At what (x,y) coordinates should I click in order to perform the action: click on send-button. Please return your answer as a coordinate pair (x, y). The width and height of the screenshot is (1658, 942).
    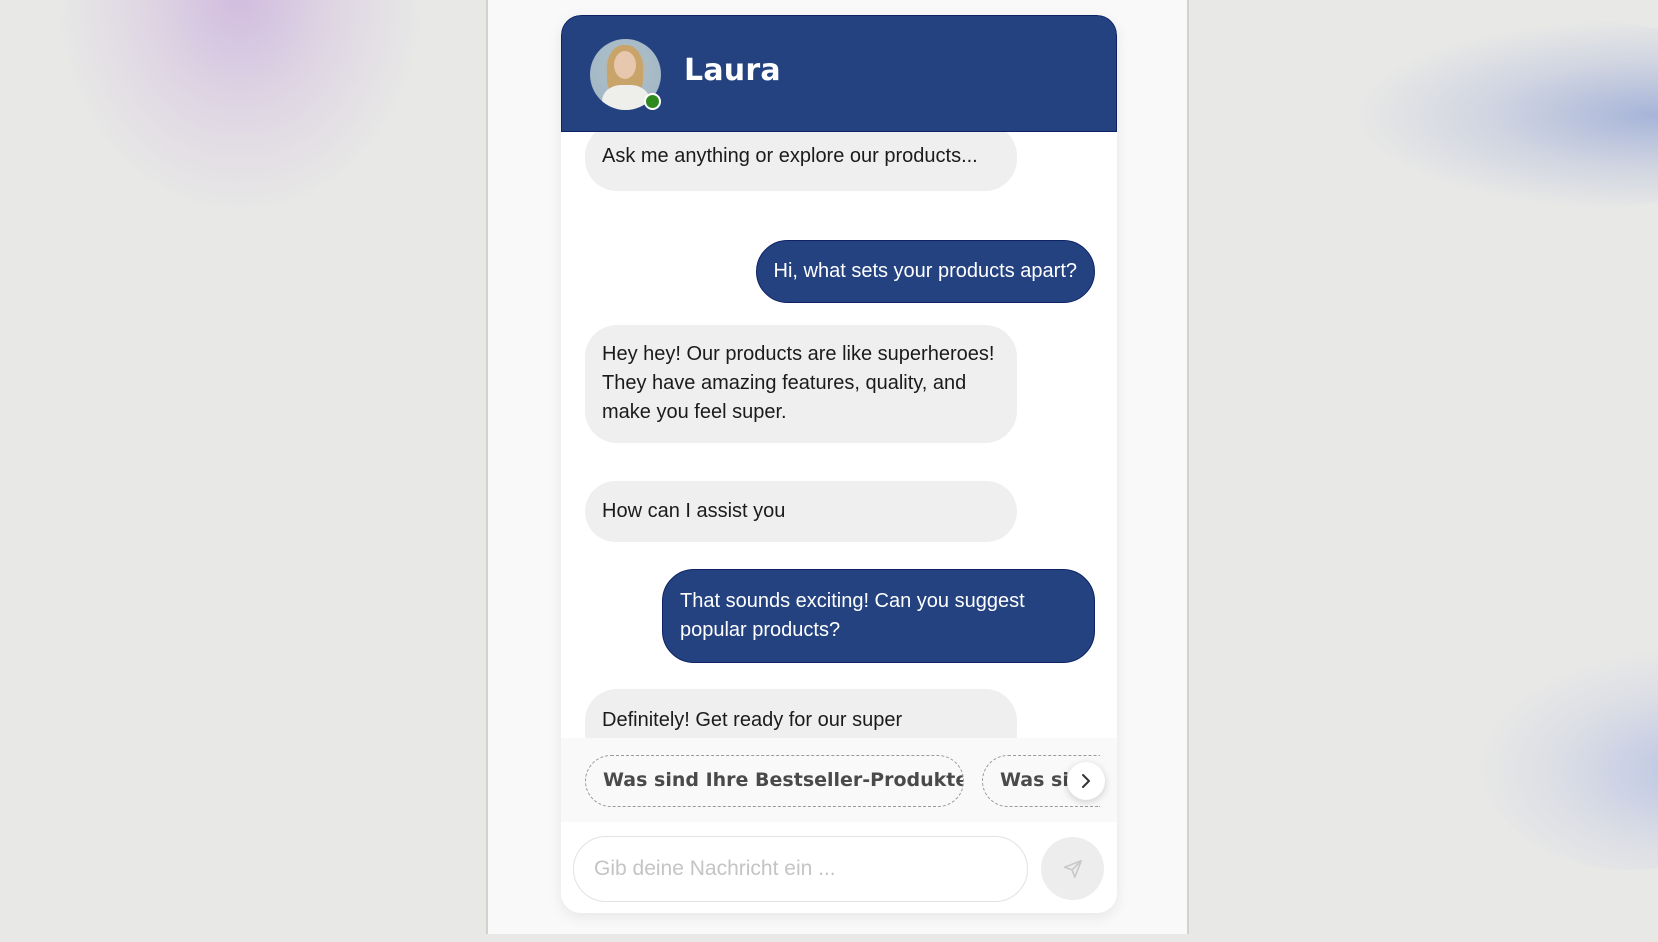
    Looking at the image, I should click on (1072, 868).